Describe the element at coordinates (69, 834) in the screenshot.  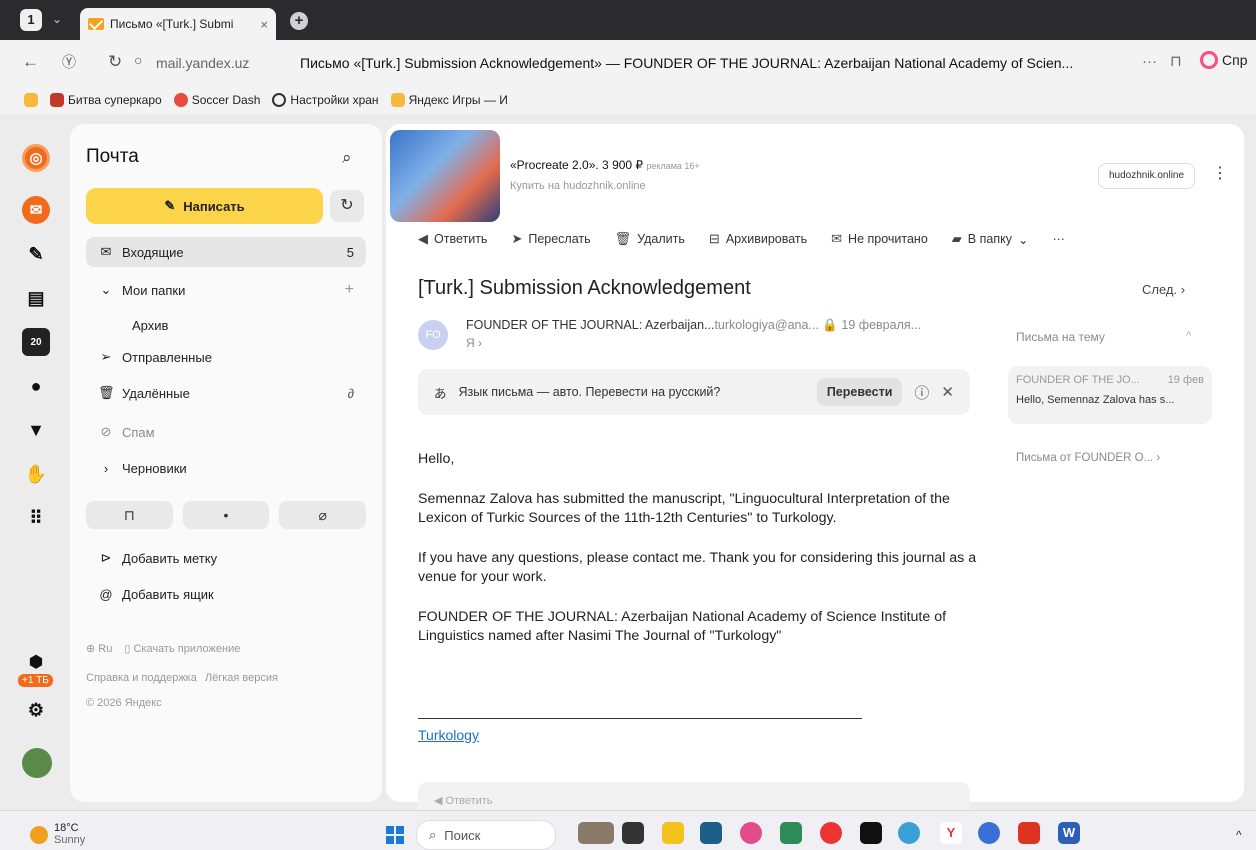
I see `weather-widget: 18°C Sunny` at that location.